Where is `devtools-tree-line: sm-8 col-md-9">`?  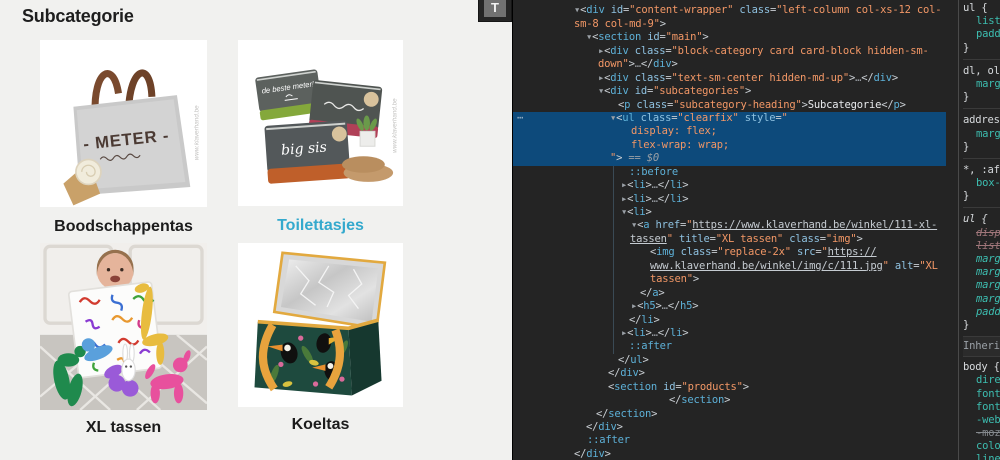
devtools-tree-line: sm-8 col-md-9"> is located at coordinates (729, 24).